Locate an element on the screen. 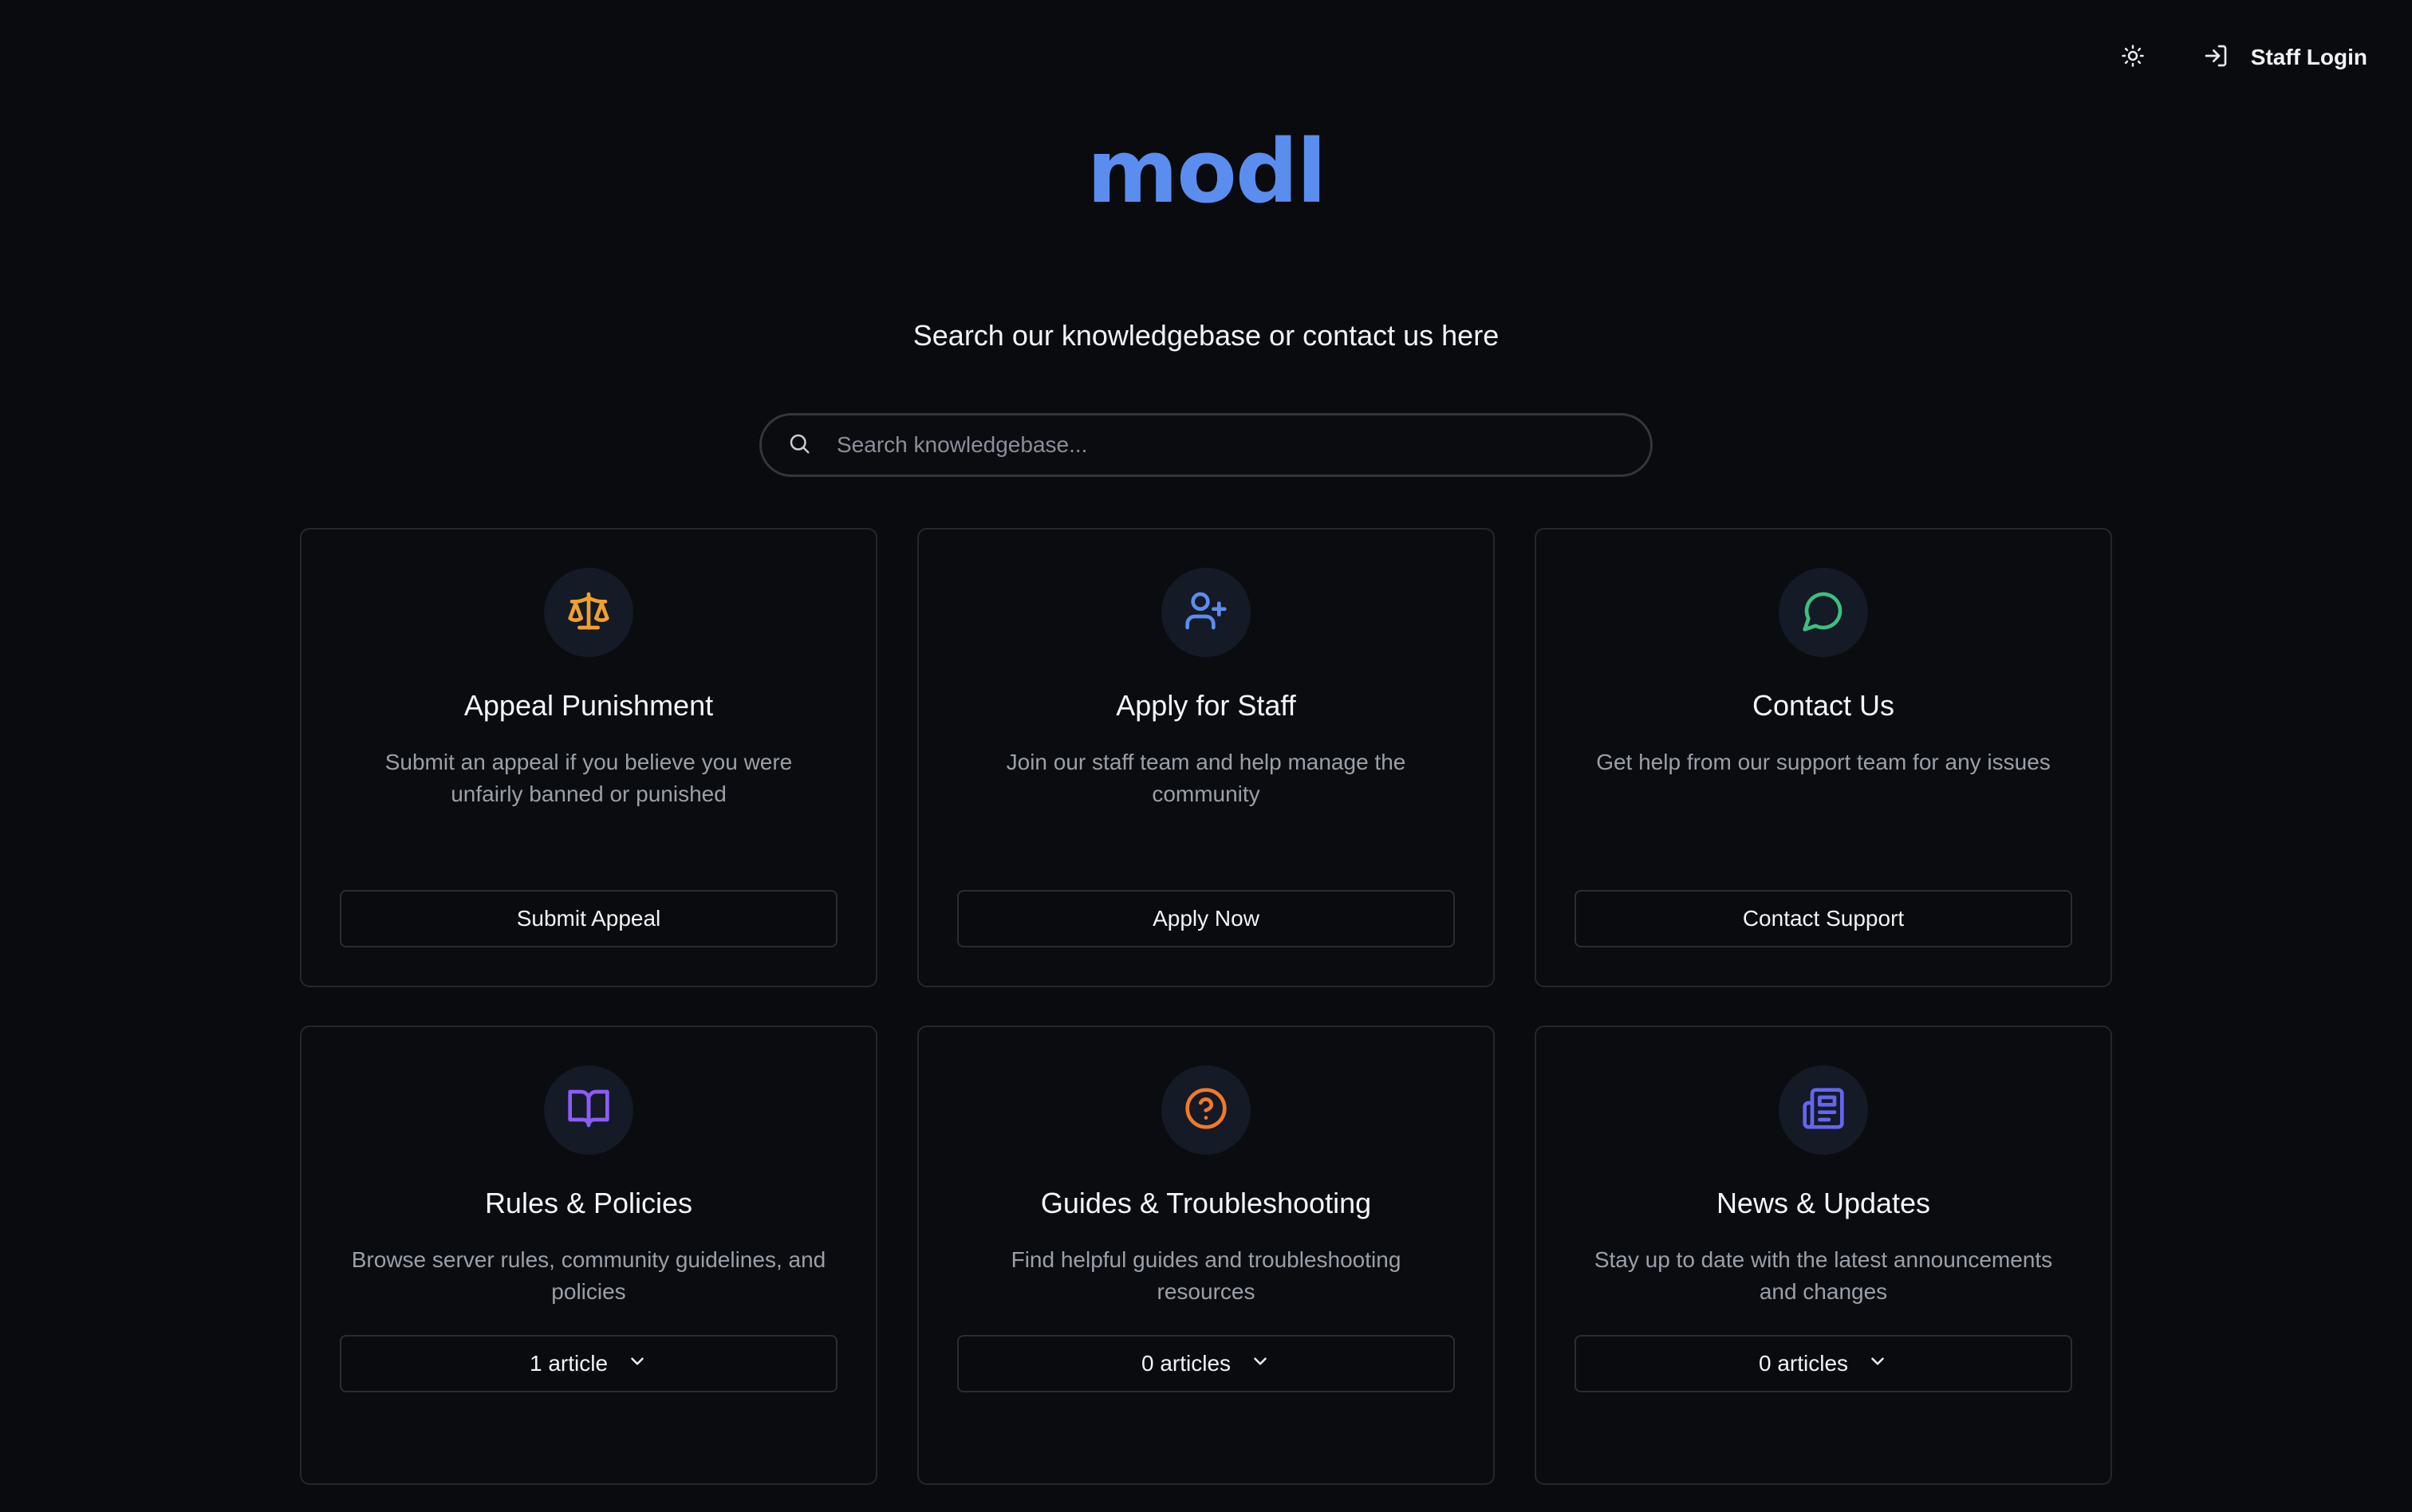 This screenshot has width=2412, height=1512. logo-text: modl is located at coordinates (1206, 171).